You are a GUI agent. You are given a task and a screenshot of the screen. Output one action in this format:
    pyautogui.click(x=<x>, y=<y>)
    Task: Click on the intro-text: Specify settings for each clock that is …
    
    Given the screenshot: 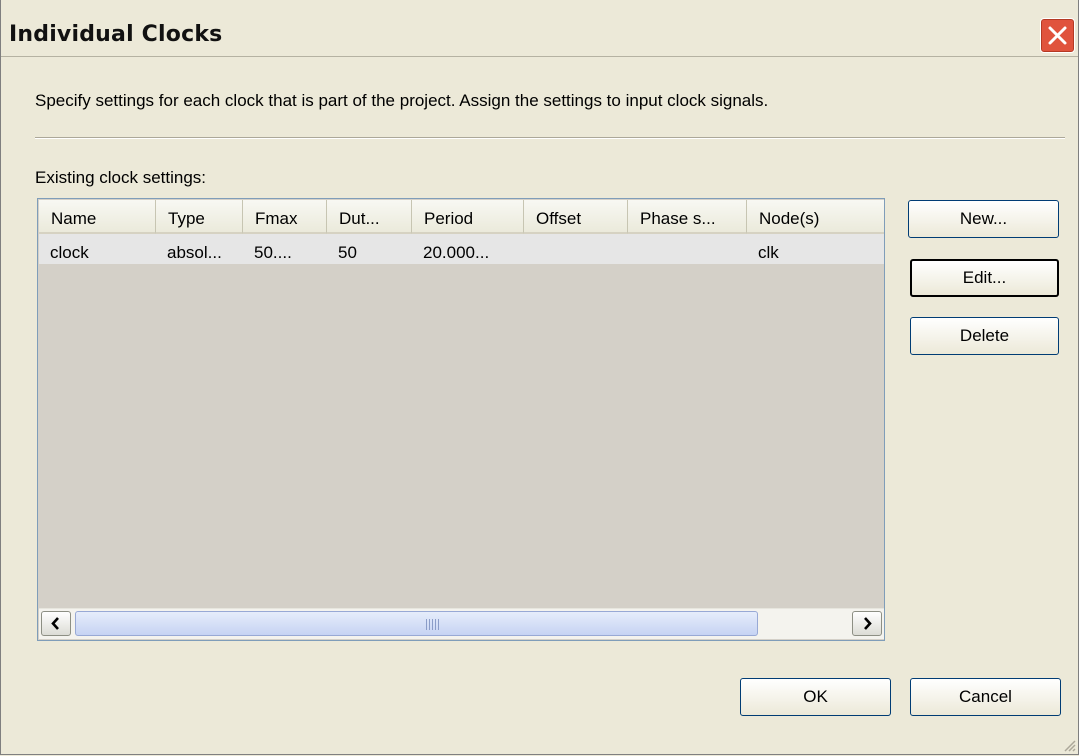 What is the action you would take?
    pyautogui.click(x=402, y=100)
    